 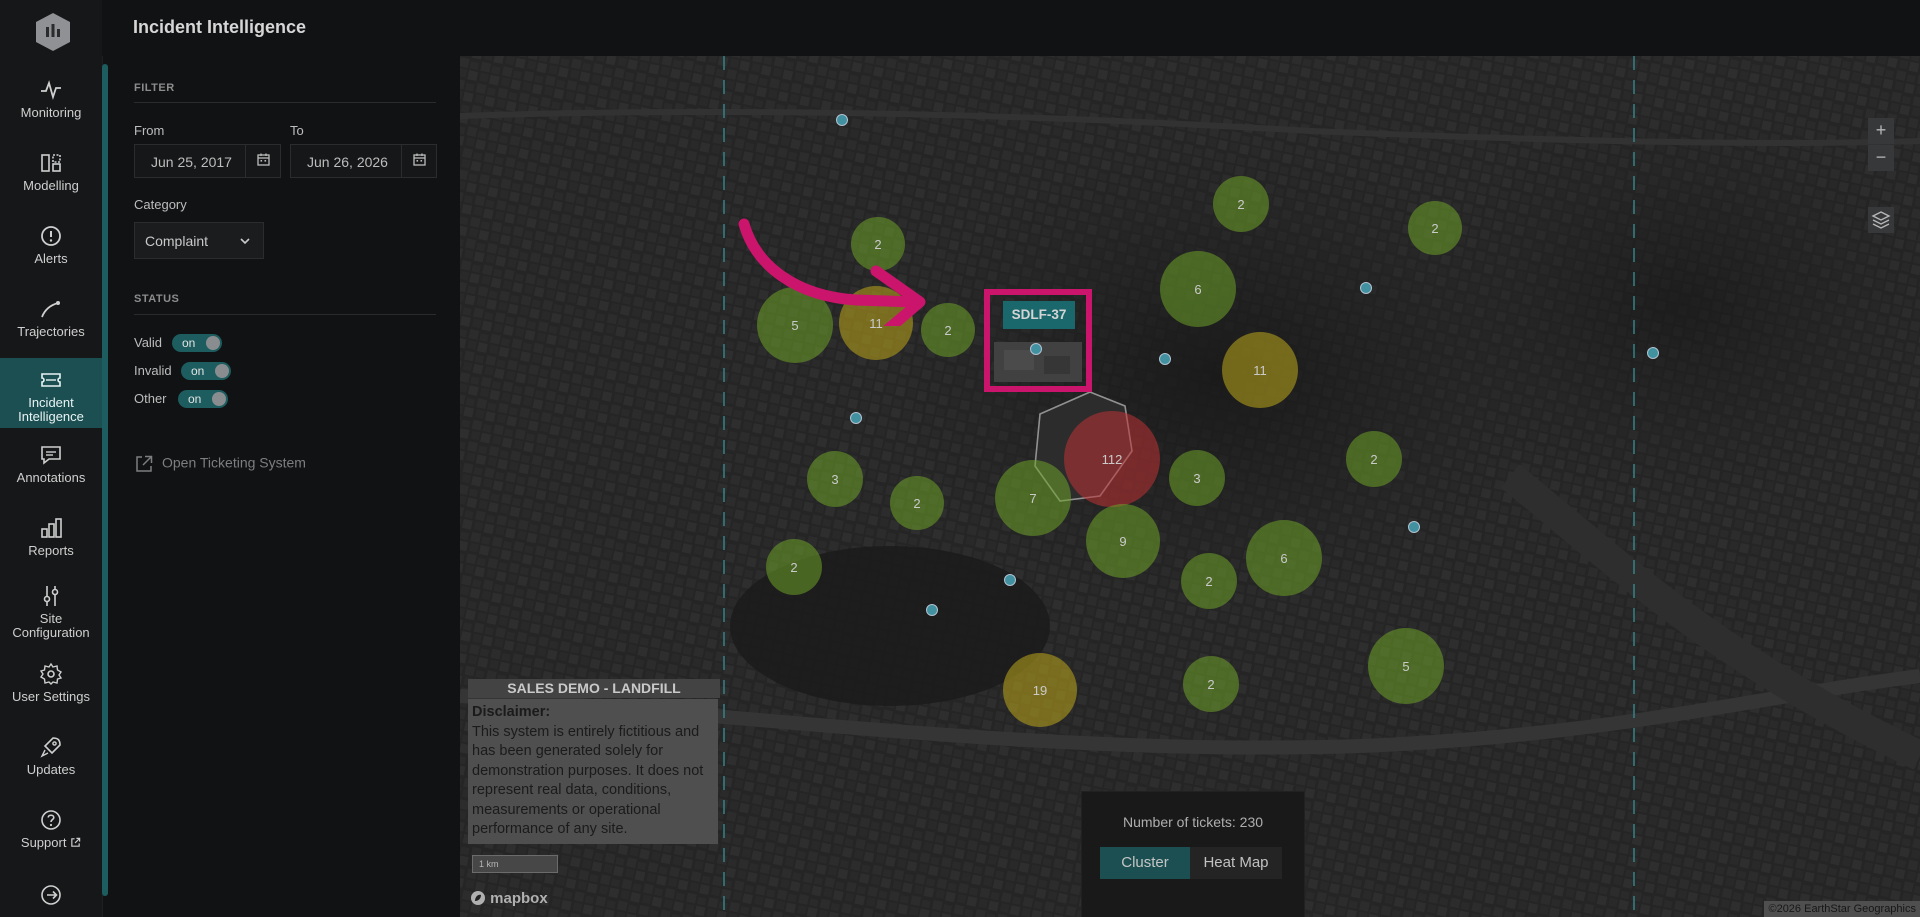 What do you see at coordinates (1406, 666) in the screenshot?
I see `map-cluster: 5` at bounding box center [1406, 666].